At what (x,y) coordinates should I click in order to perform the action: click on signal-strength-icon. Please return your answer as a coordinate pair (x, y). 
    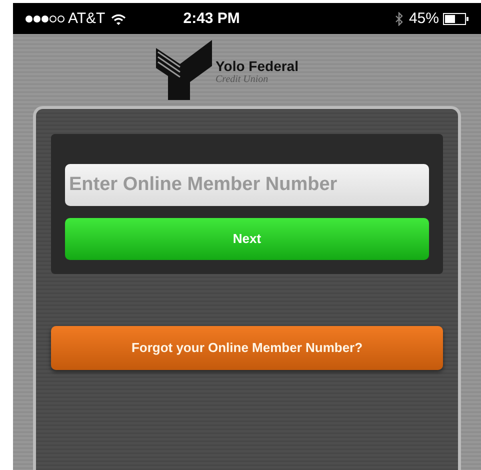
    Looking at the image, I should click on (45, 19).